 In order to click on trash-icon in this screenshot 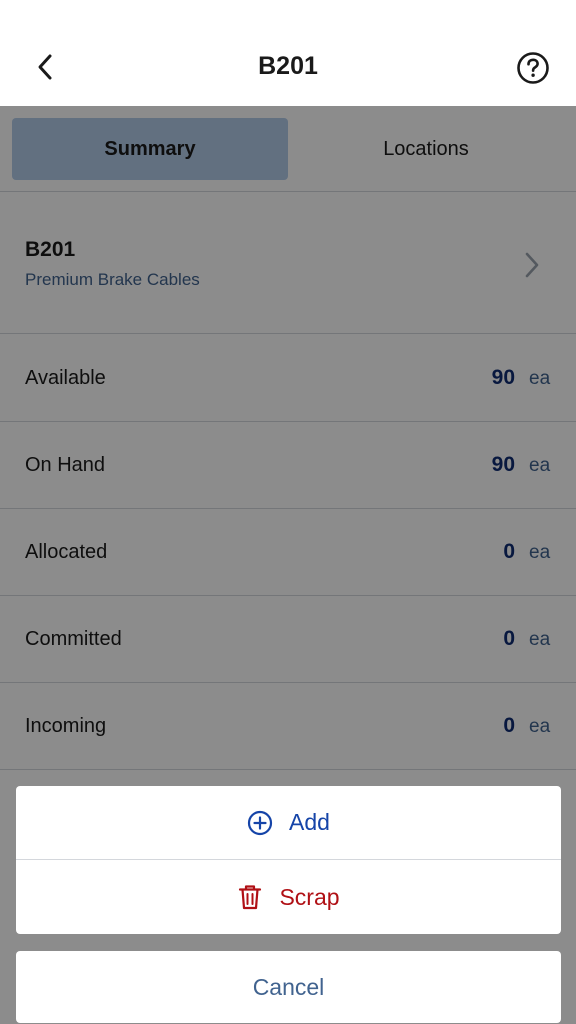, I will do `click(250, 897)`.